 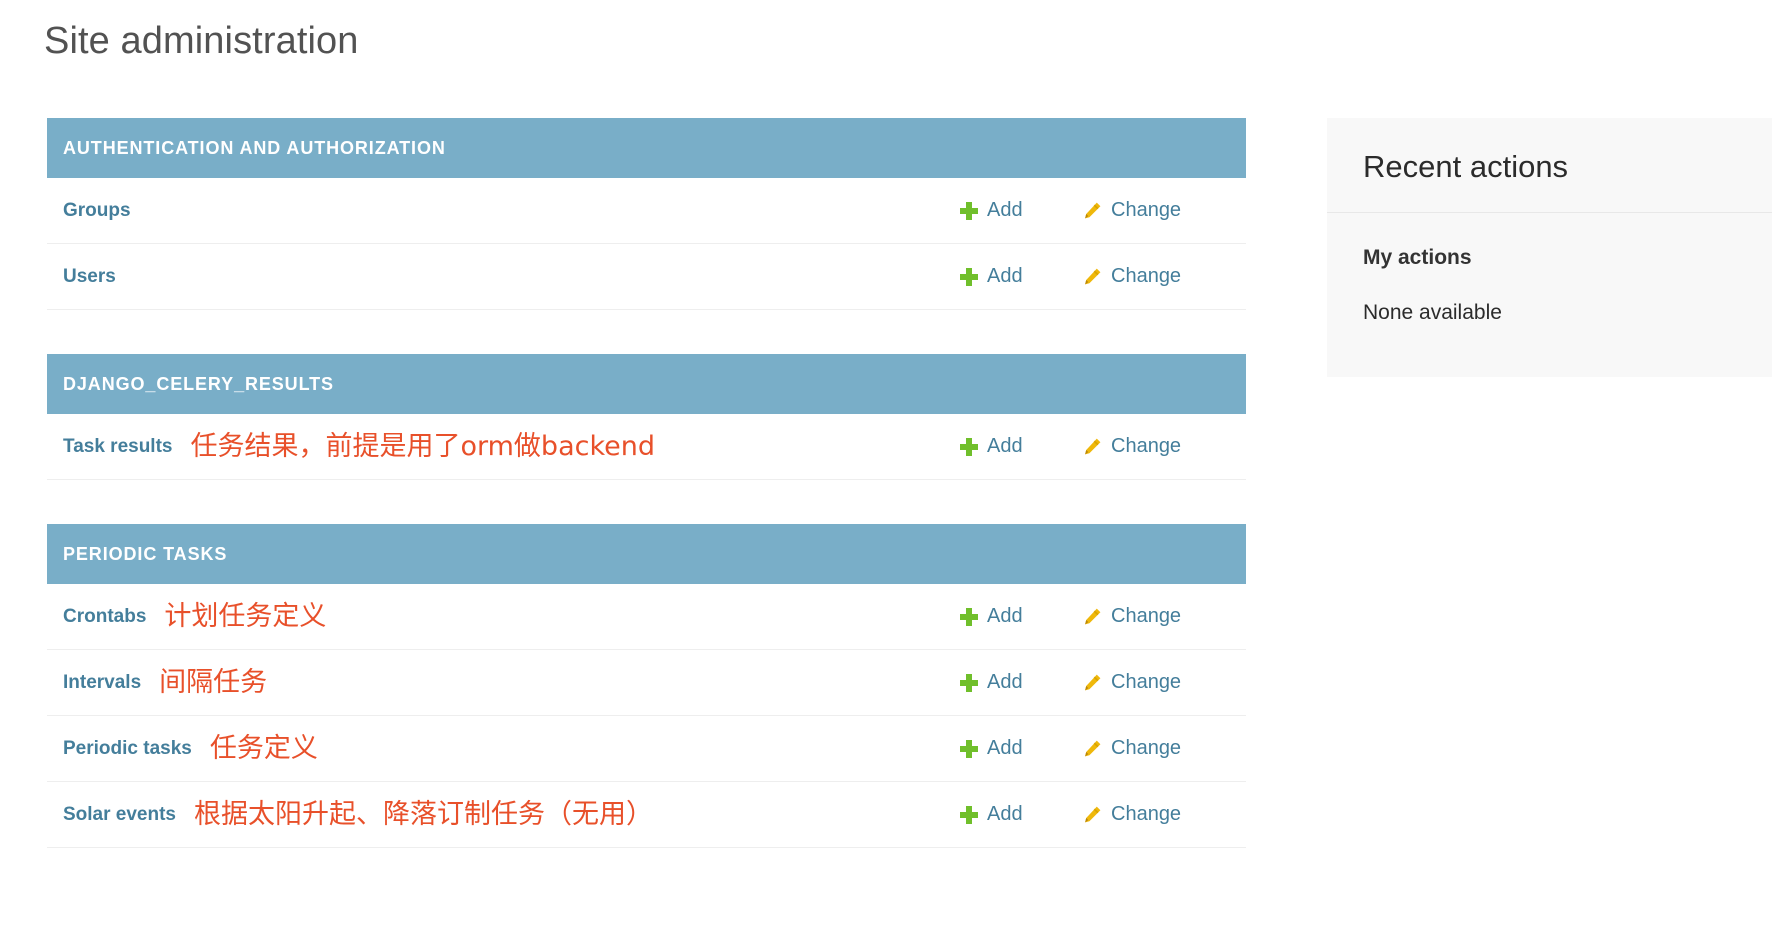 I want to click on model-link: Groups, so click(x=97, y=211).